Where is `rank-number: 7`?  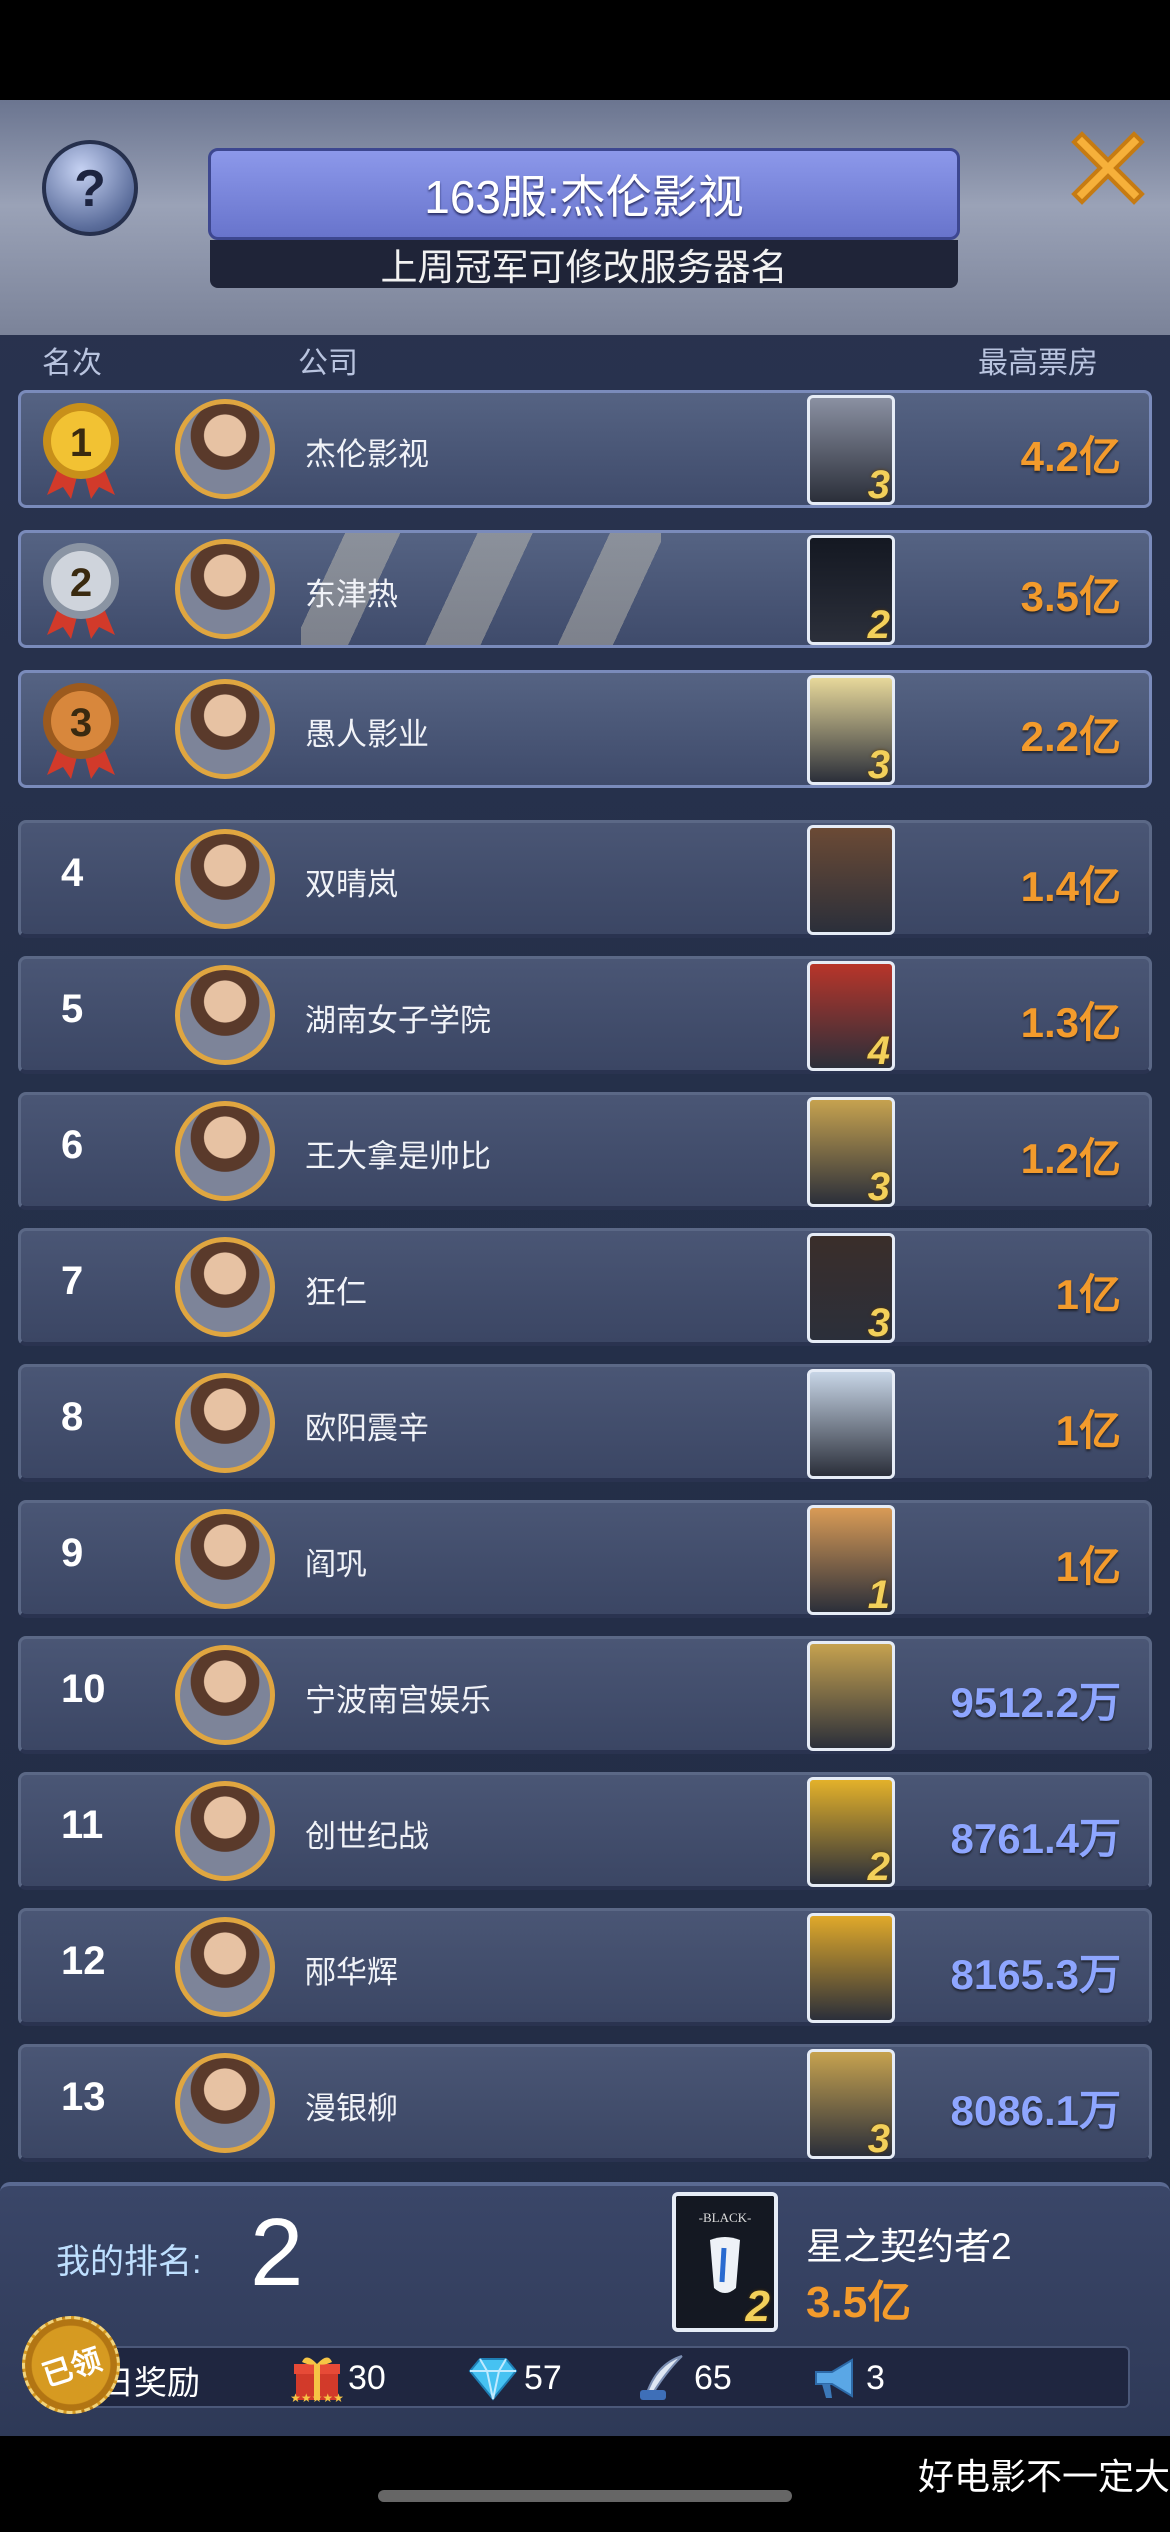
rank-number: 7 is located at coordinates (72, 1281).